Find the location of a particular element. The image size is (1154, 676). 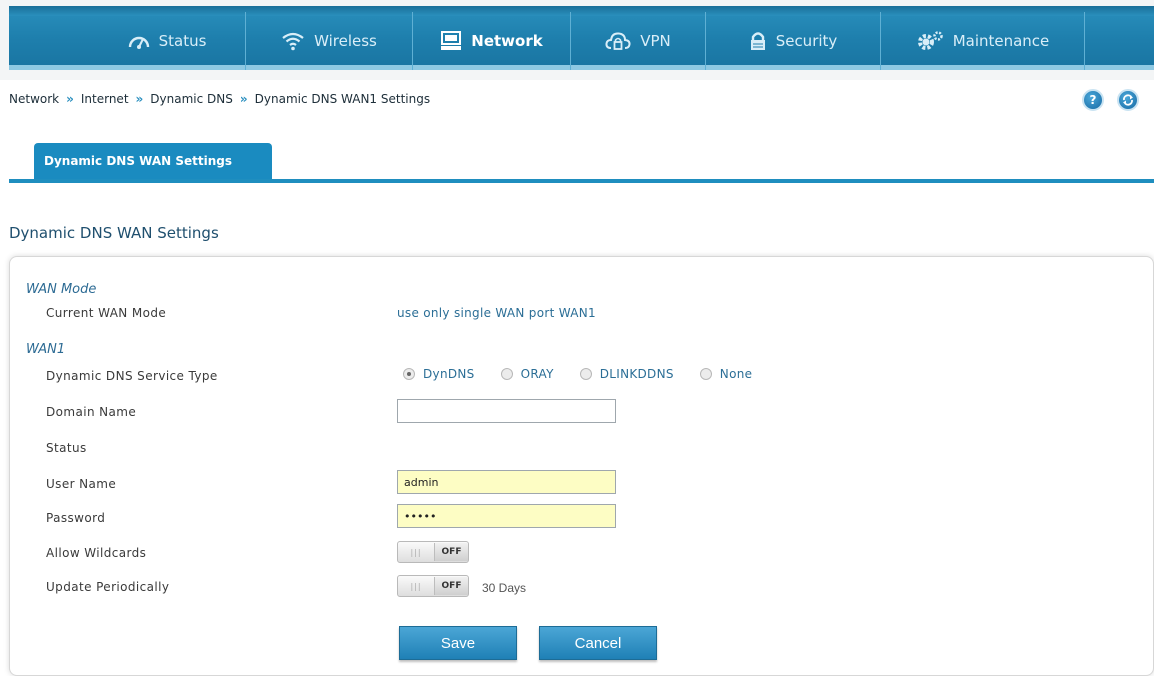

gears-icon is located at coordinates (930, 40).